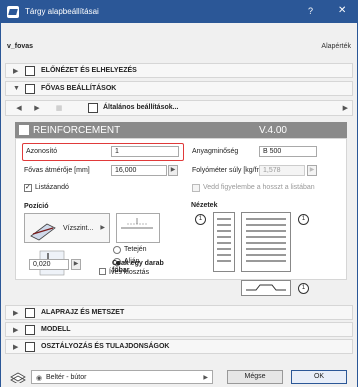 The image size is (358, 387). I want to click on title-bar: Tárgy alapbeállításai ? ✕, so click(179, 12).